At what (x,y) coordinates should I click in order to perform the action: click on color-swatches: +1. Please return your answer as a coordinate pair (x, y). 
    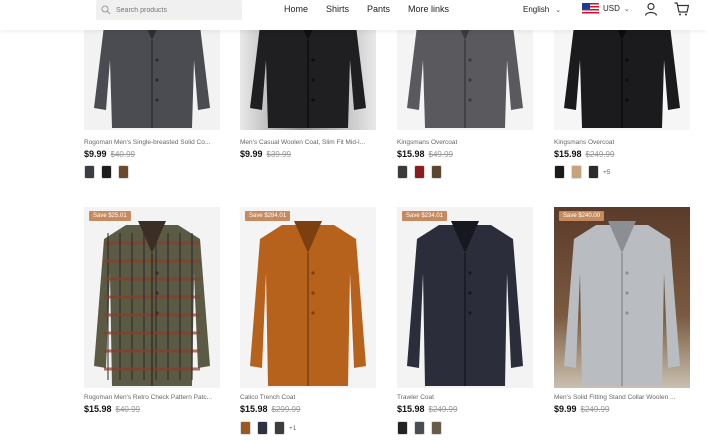
    Looking at the image, I should click on (268, 428).